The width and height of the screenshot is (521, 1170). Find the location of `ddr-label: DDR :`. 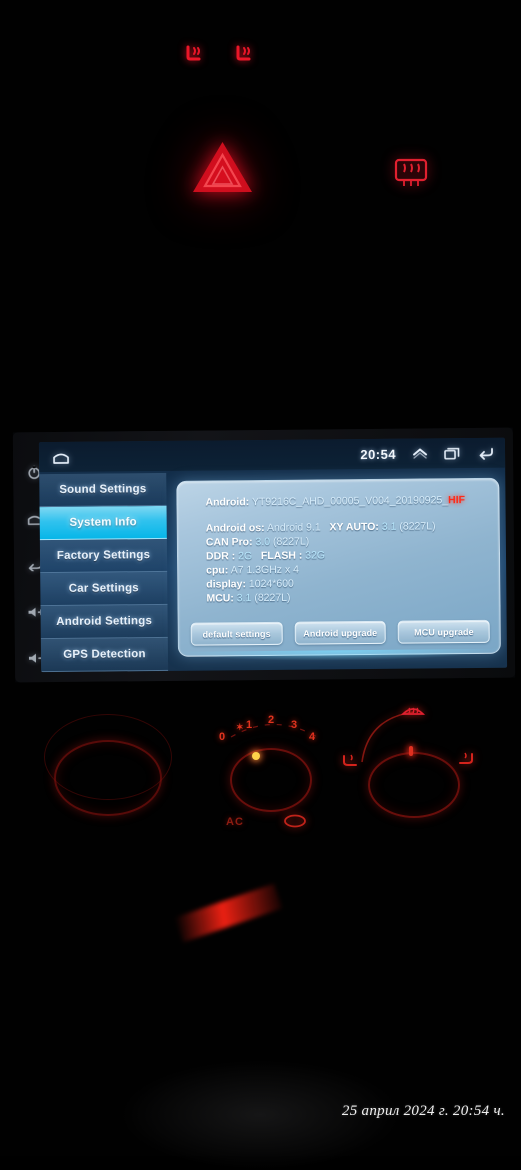

ddr-label: DDR : is located at coordinates (220, 556).